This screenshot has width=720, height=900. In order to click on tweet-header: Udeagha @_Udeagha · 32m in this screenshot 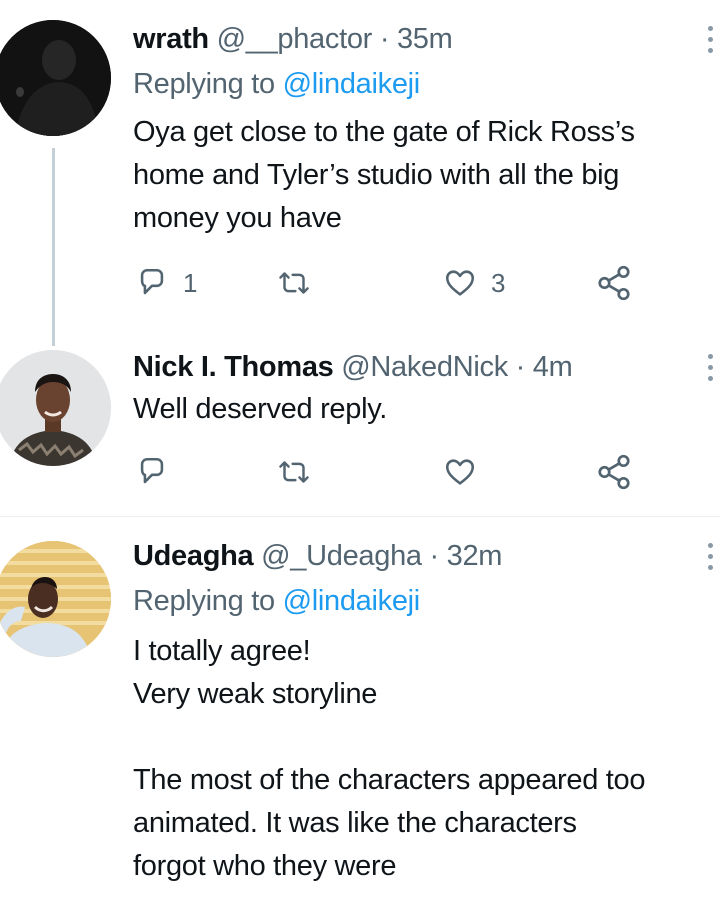, I will do `click(317, 556)`.